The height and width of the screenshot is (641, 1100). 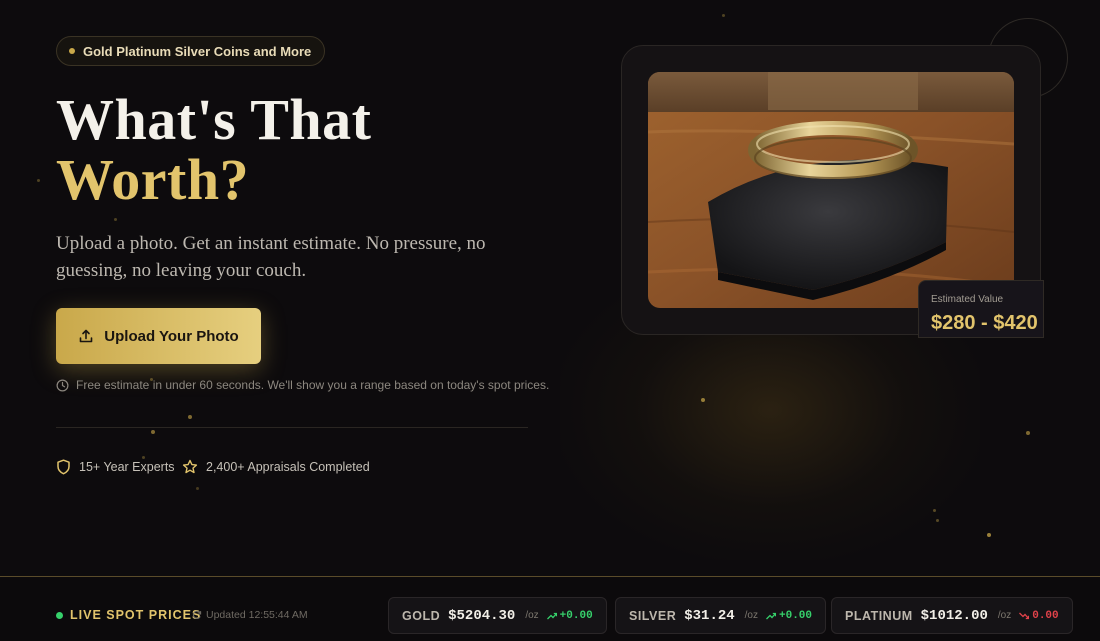 I want to click on hero-title-line1: What's That, so click(x=214, y=119).